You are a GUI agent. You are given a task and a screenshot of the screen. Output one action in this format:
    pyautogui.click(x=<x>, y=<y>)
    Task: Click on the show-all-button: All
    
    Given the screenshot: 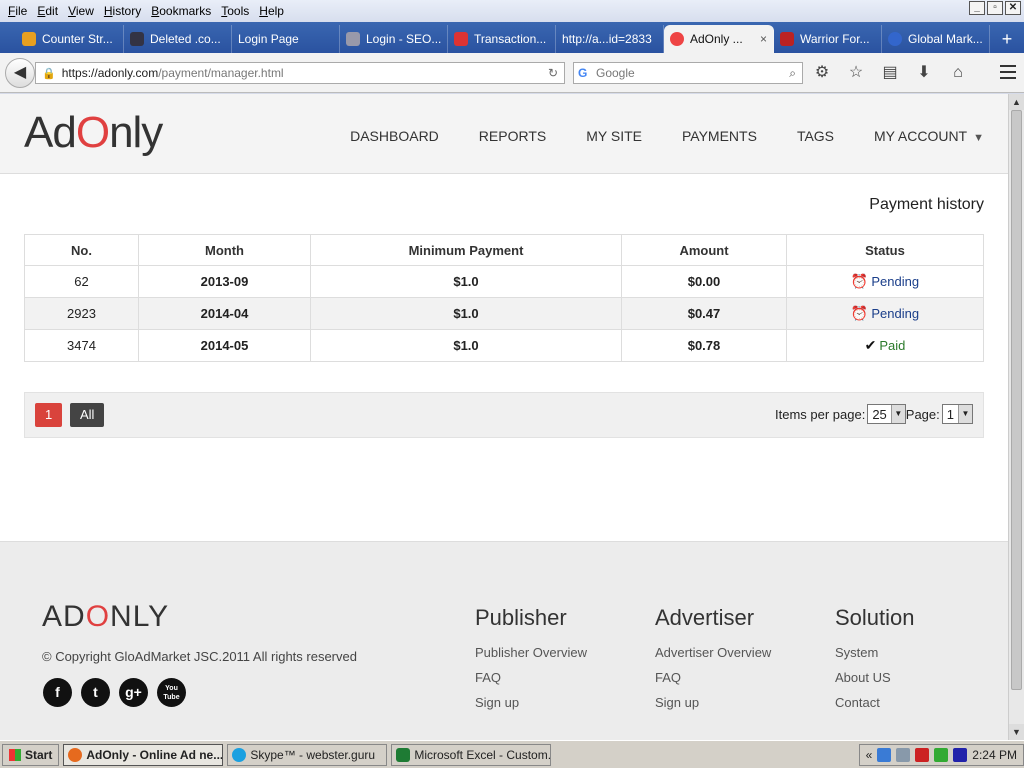 What is the action you would take?
    pyautogui.click(x=87, y=415)
    